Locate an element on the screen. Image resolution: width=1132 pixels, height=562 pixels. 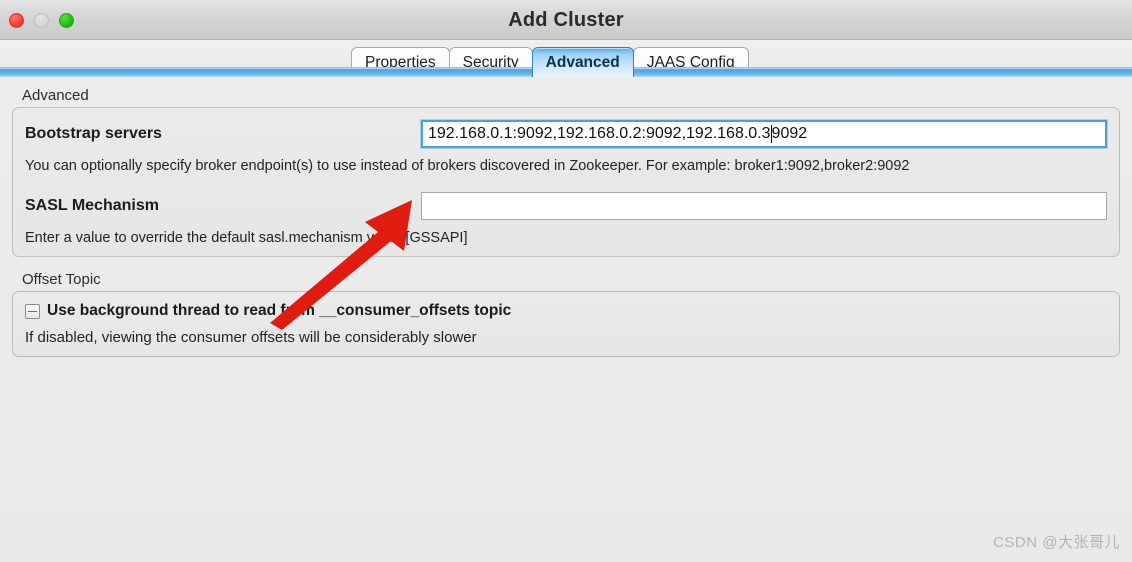
background-thread-checkbox is located at coordinates (32, 311).